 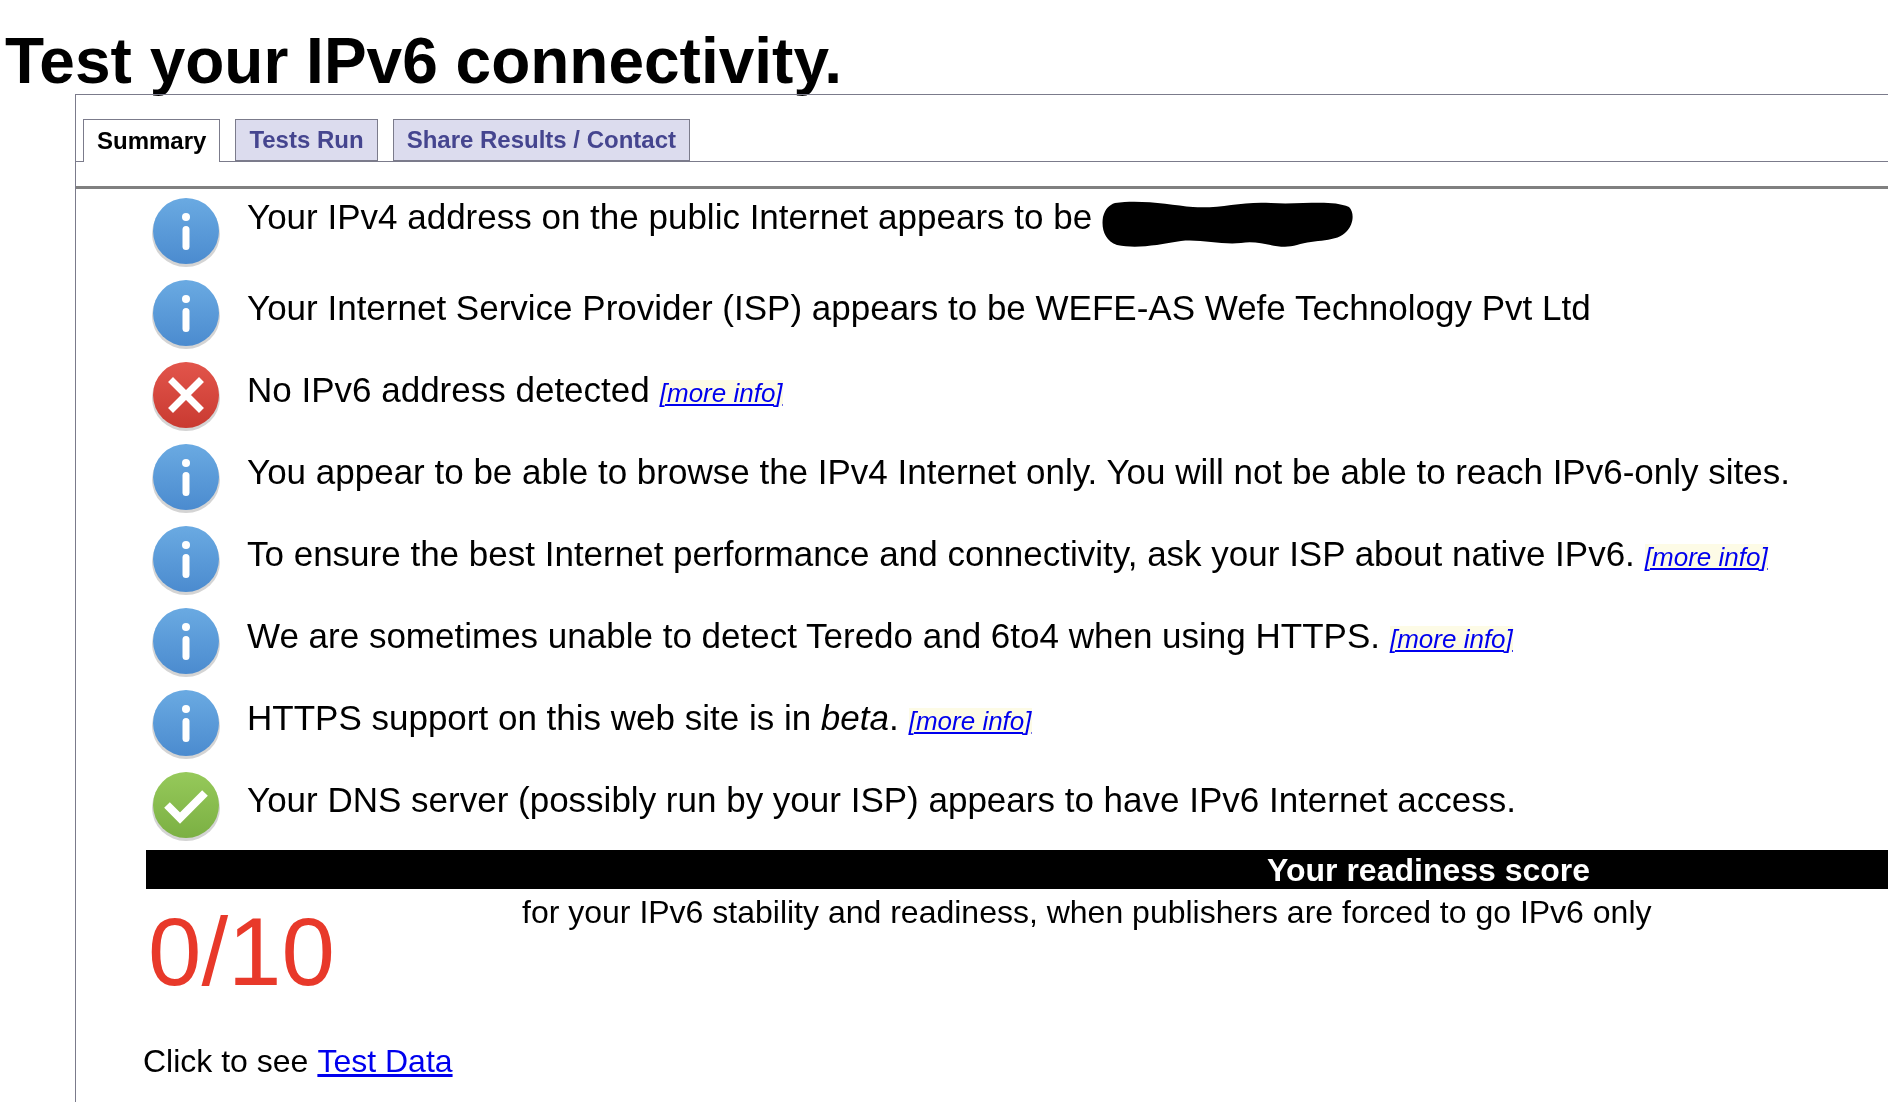 I want to click on test-data-link: Test Data, so click(x=385, y=1061).